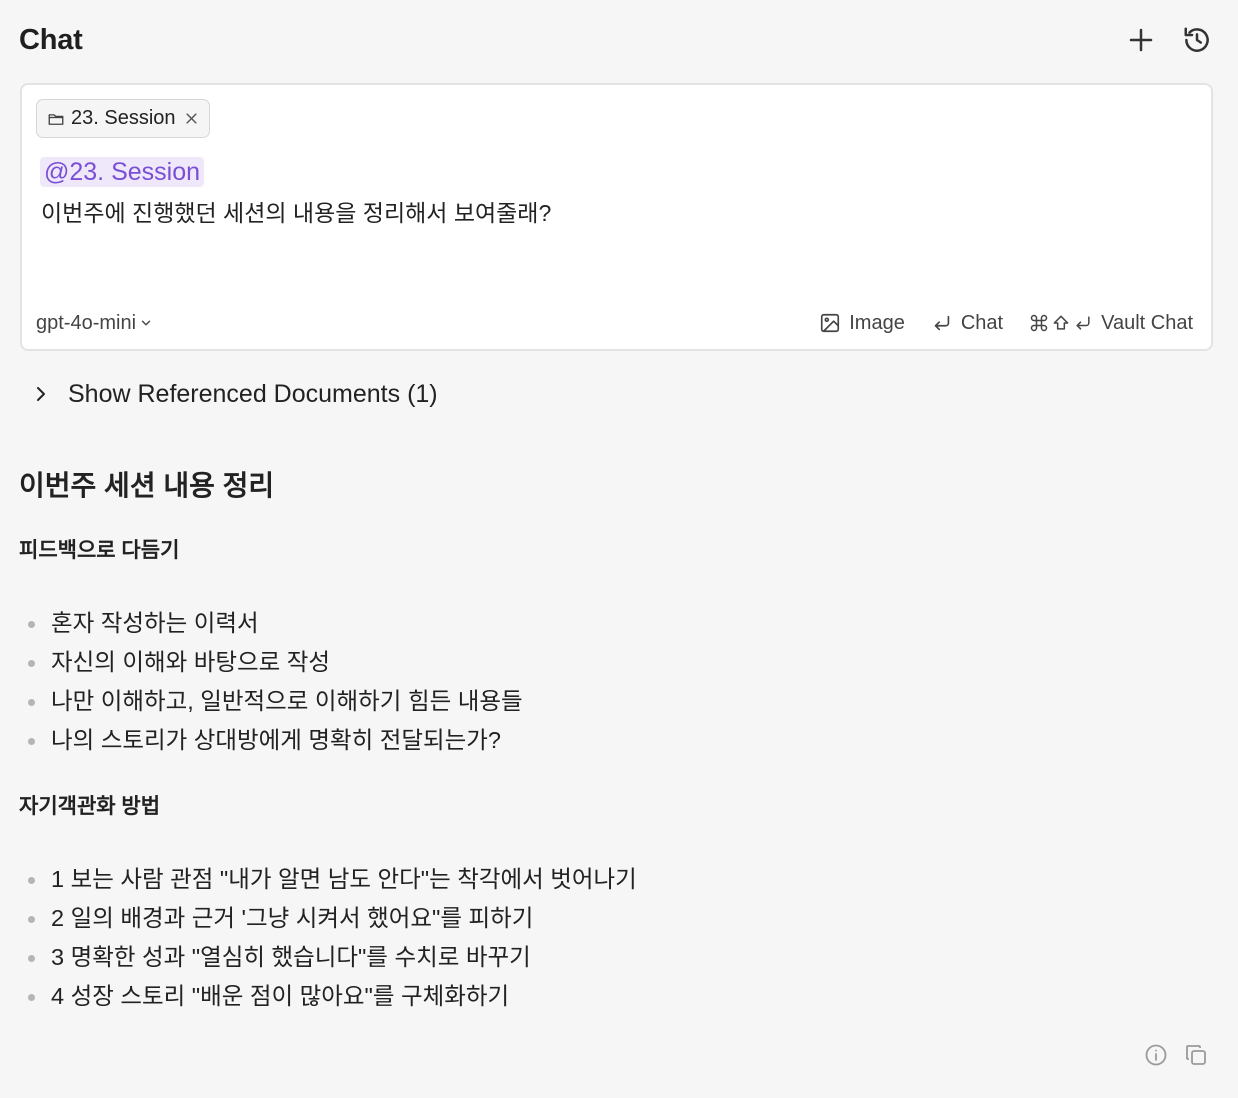  I want to click on command-key-icon, so click(1039, 323).